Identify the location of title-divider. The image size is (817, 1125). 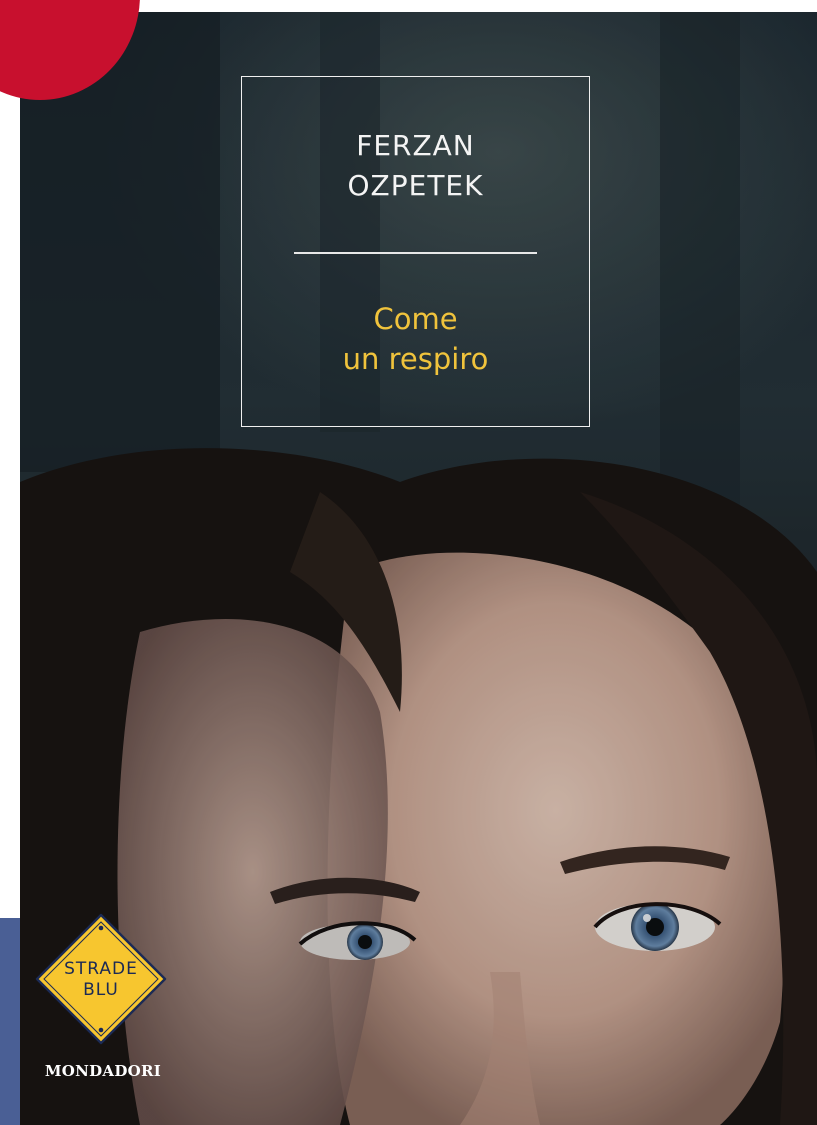
(415, 253).